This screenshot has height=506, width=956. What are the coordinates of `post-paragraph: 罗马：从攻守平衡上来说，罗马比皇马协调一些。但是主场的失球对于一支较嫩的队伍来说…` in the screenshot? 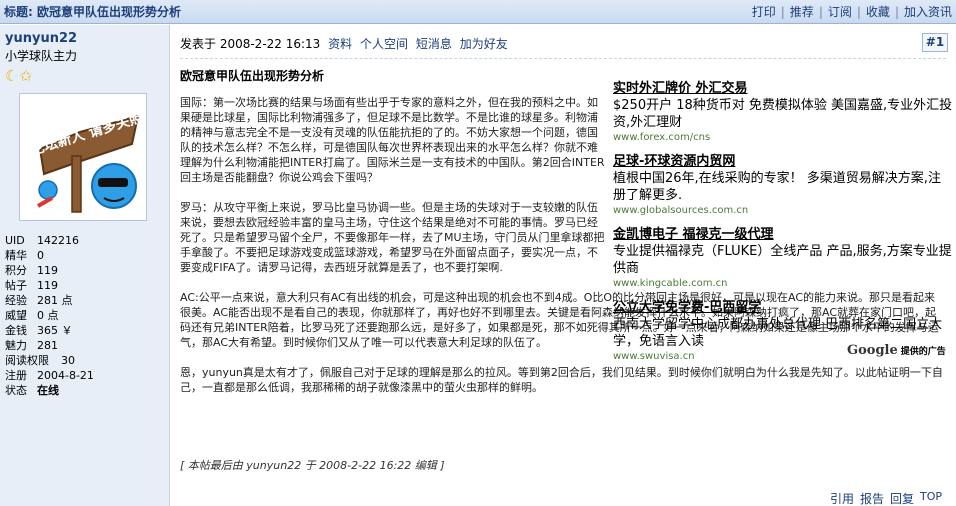 It's located at (392, 237).